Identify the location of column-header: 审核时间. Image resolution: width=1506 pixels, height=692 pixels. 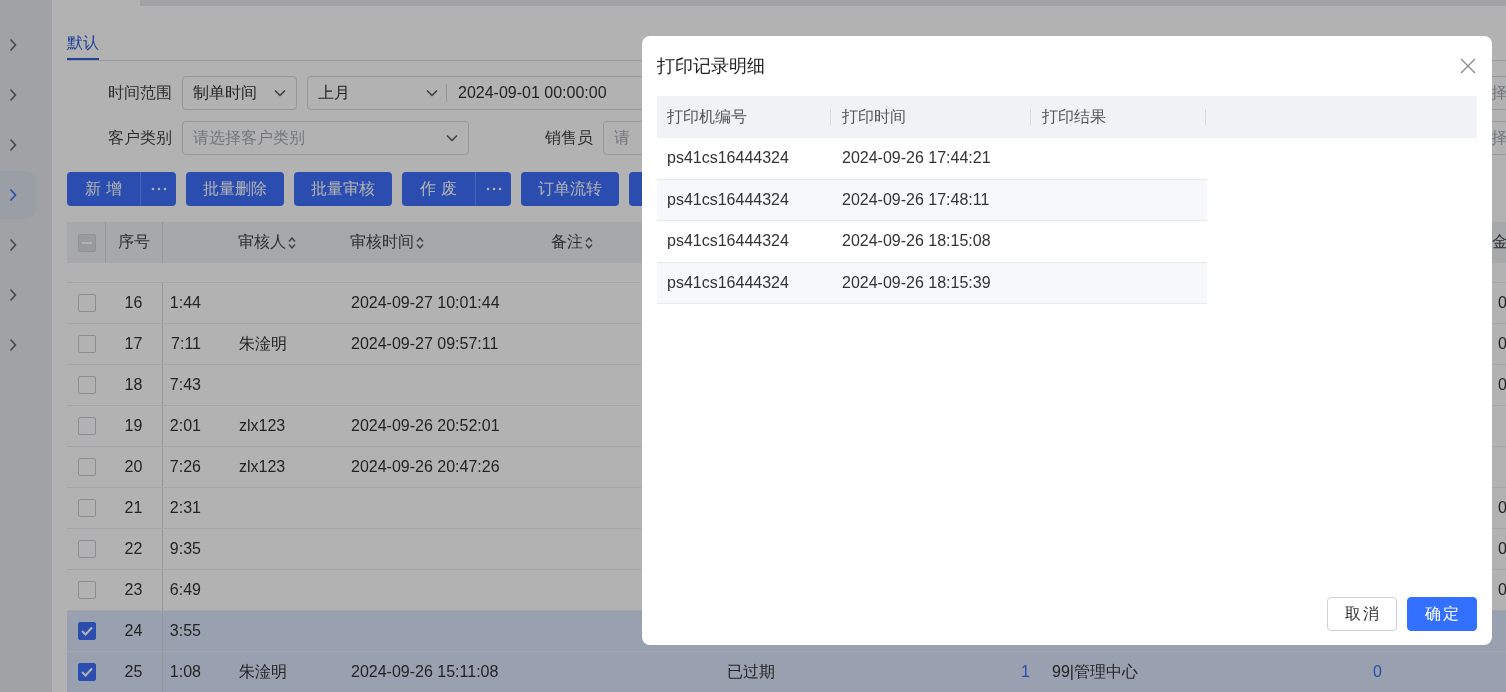
(382, 242).